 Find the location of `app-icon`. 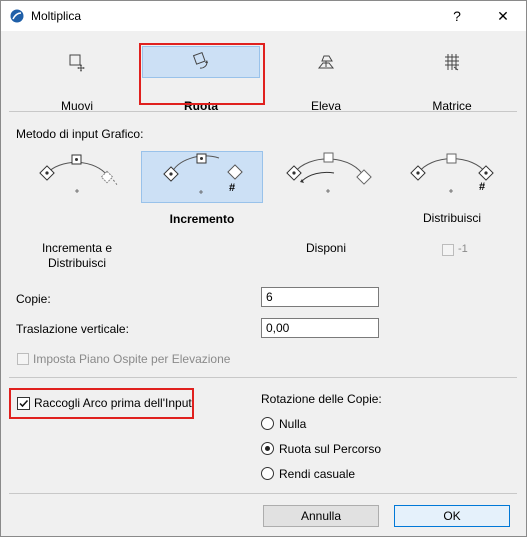

app-icon is located at coordinates (17, 16).